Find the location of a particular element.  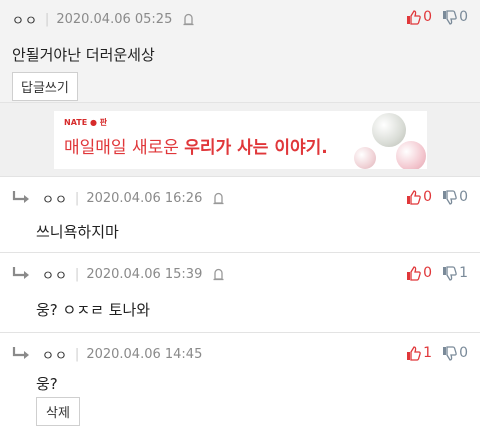

ad-text-plain: 매일매일 새로운 is located at coordinates (124, 148).